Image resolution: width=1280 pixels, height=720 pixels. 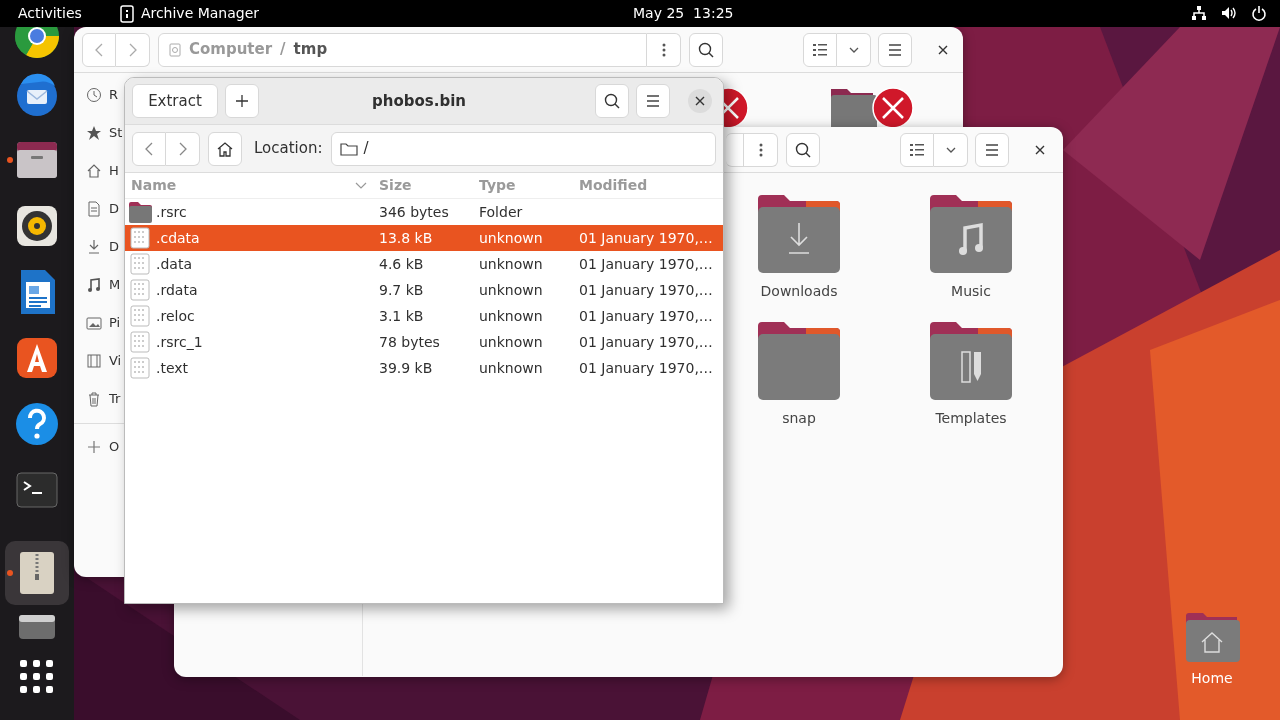 What do you see at coordinates (94, 399) in the screenshot?
I see `trash-icon` at bounding box center [94, 399].